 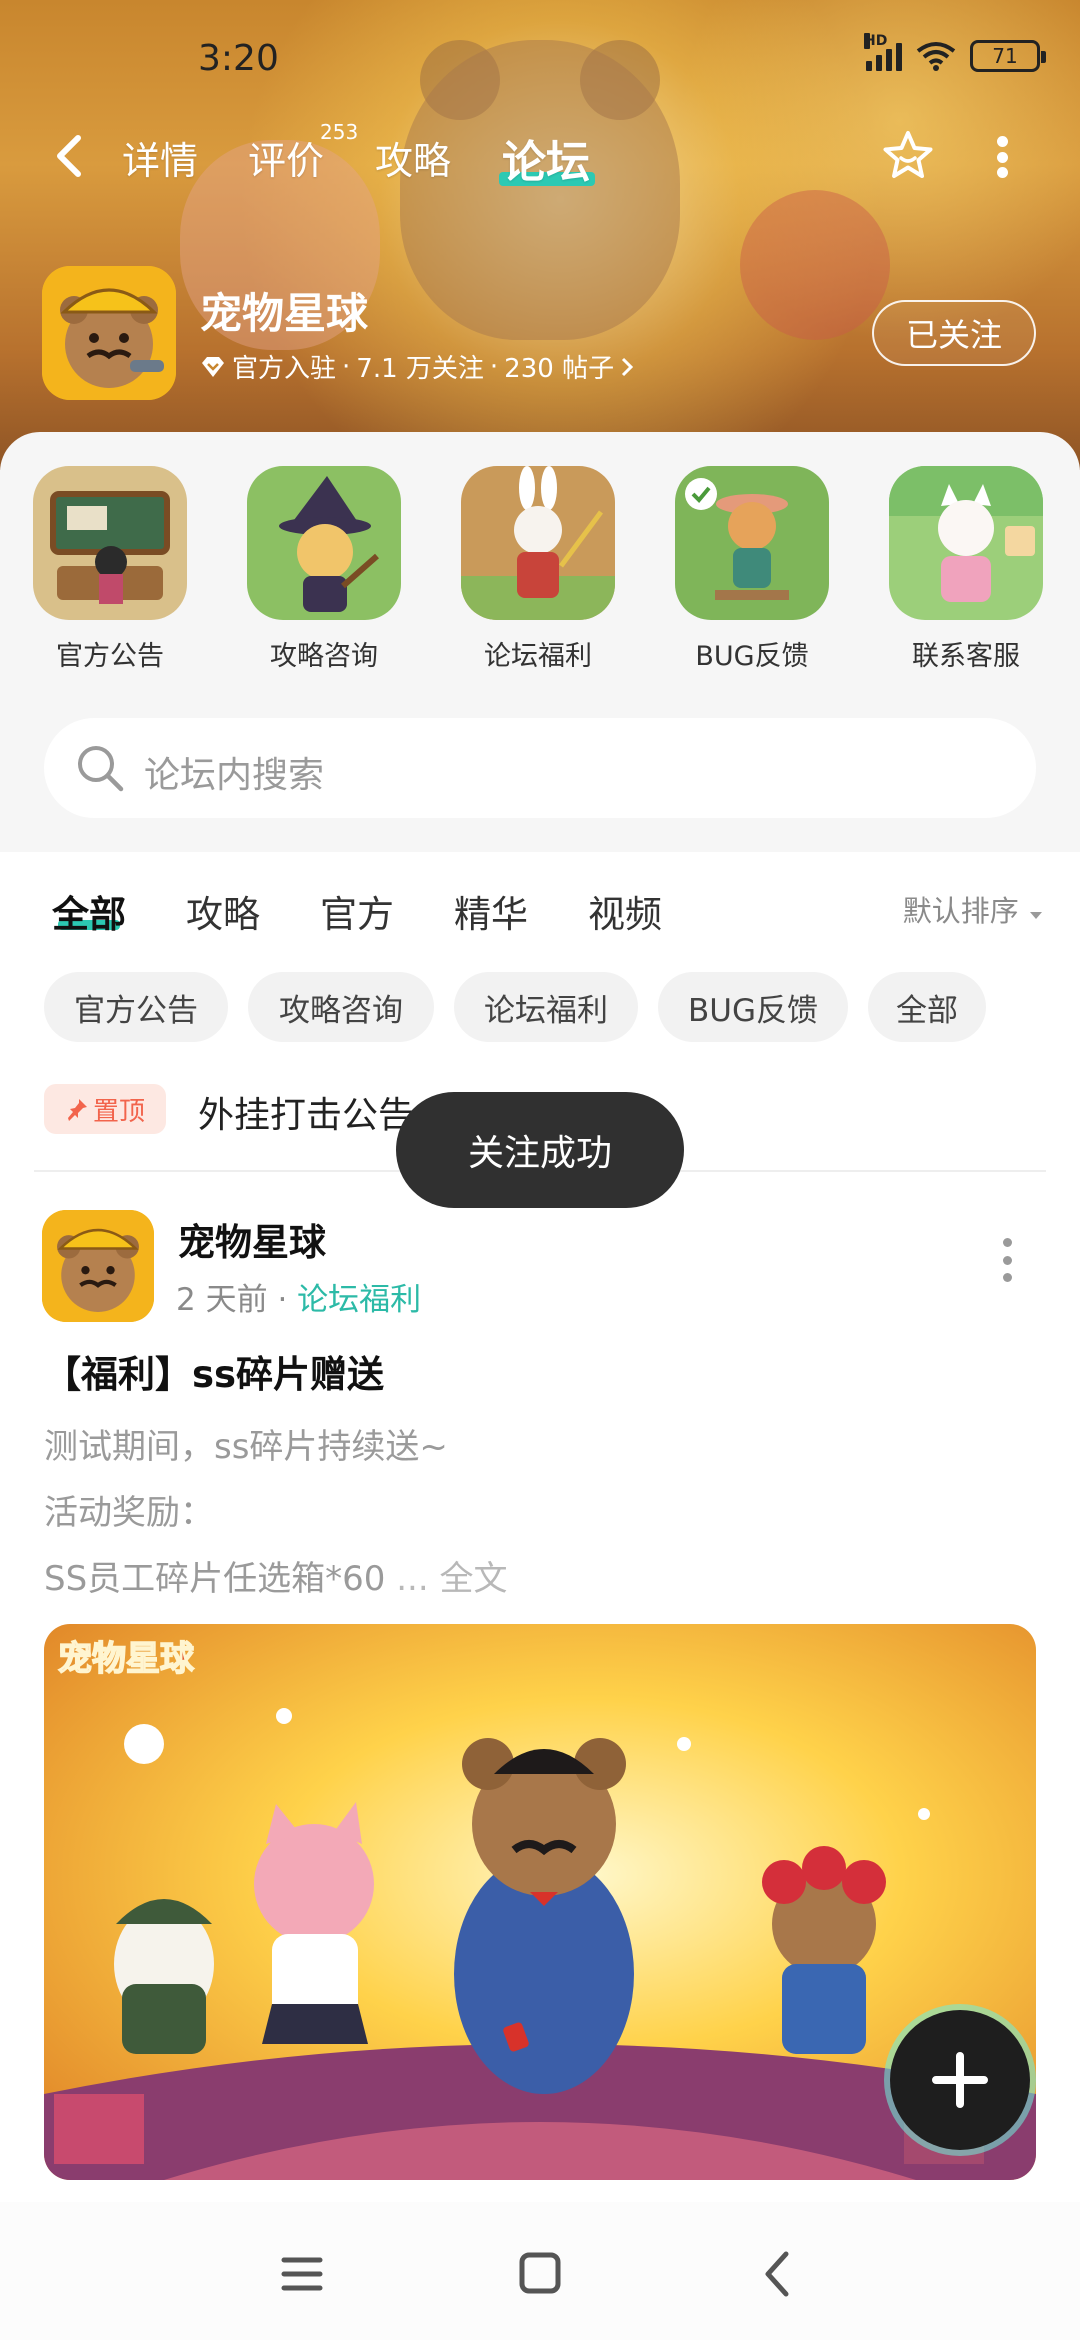 I want to click on farmer-cat-icon, so click(x=752, y=543).